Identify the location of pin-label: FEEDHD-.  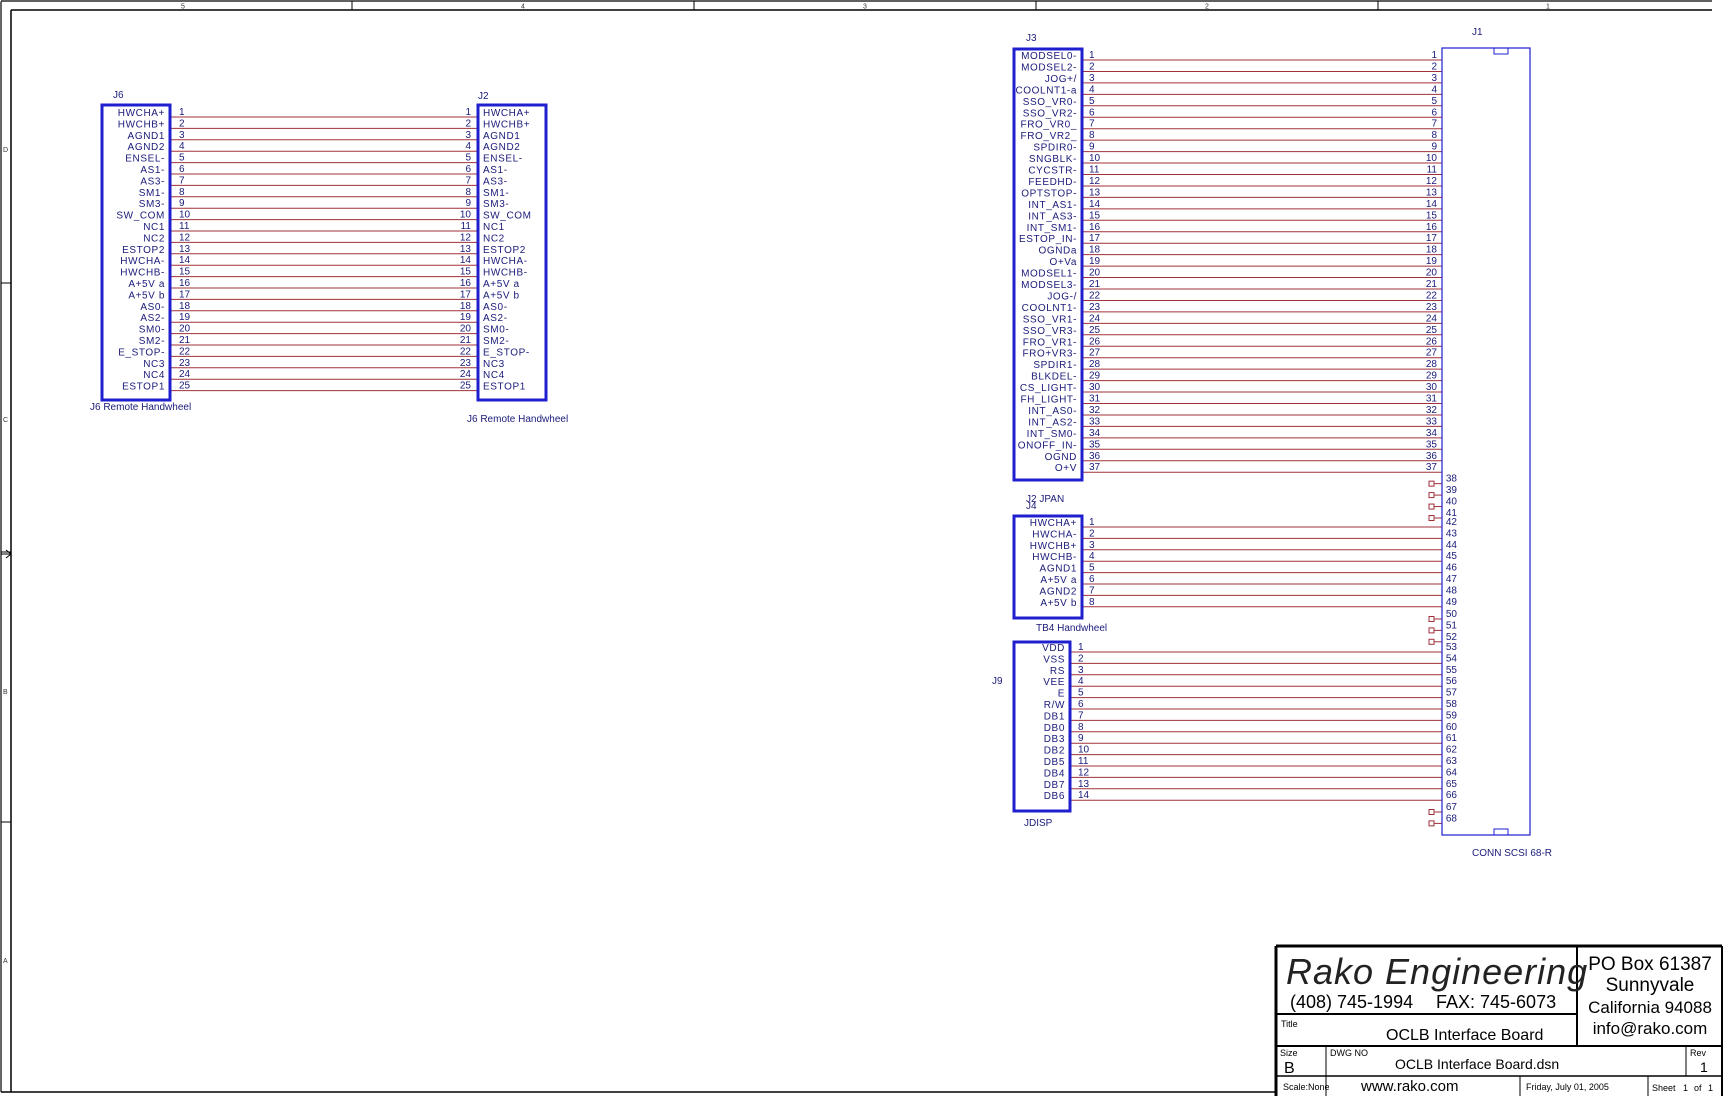
(1052, 182).